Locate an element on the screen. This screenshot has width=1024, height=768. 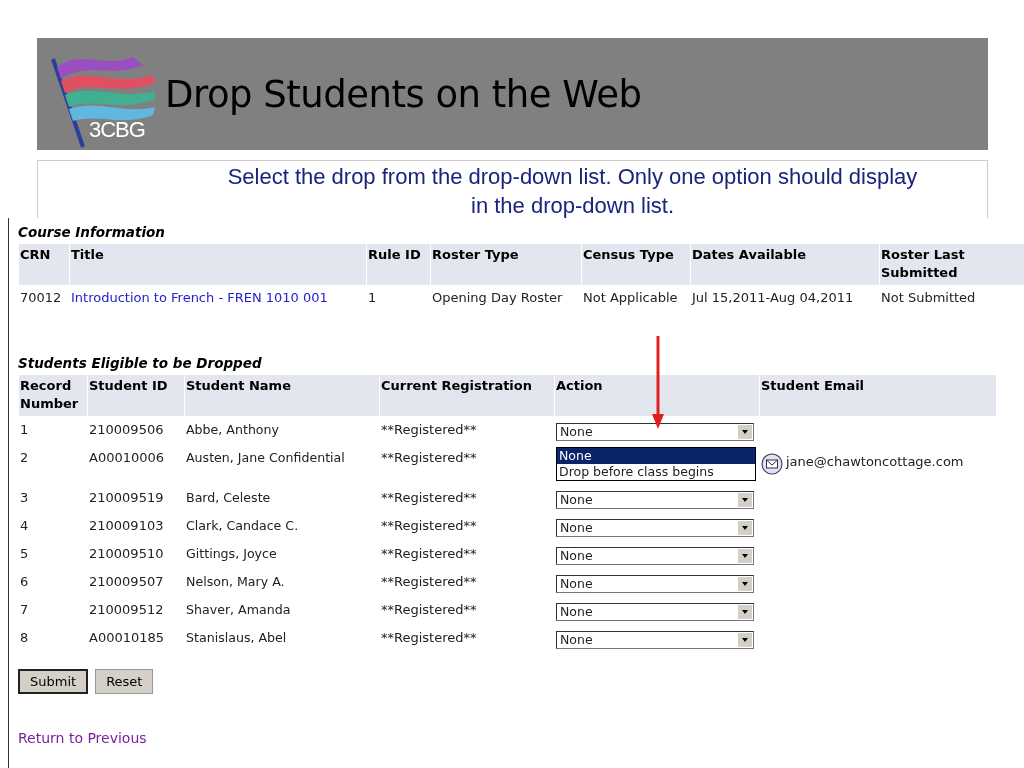
column-header: Action is located at coordinates (657, 395).